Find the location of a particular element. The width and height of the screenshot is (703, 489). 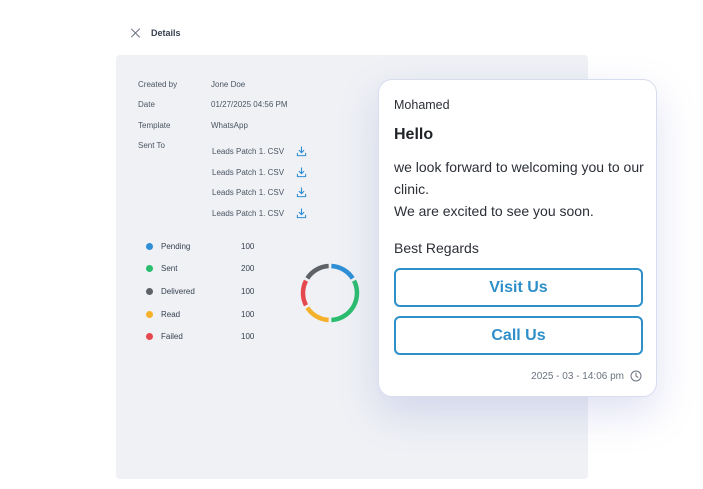

delivered-dot is located at coordinates (149, 291).